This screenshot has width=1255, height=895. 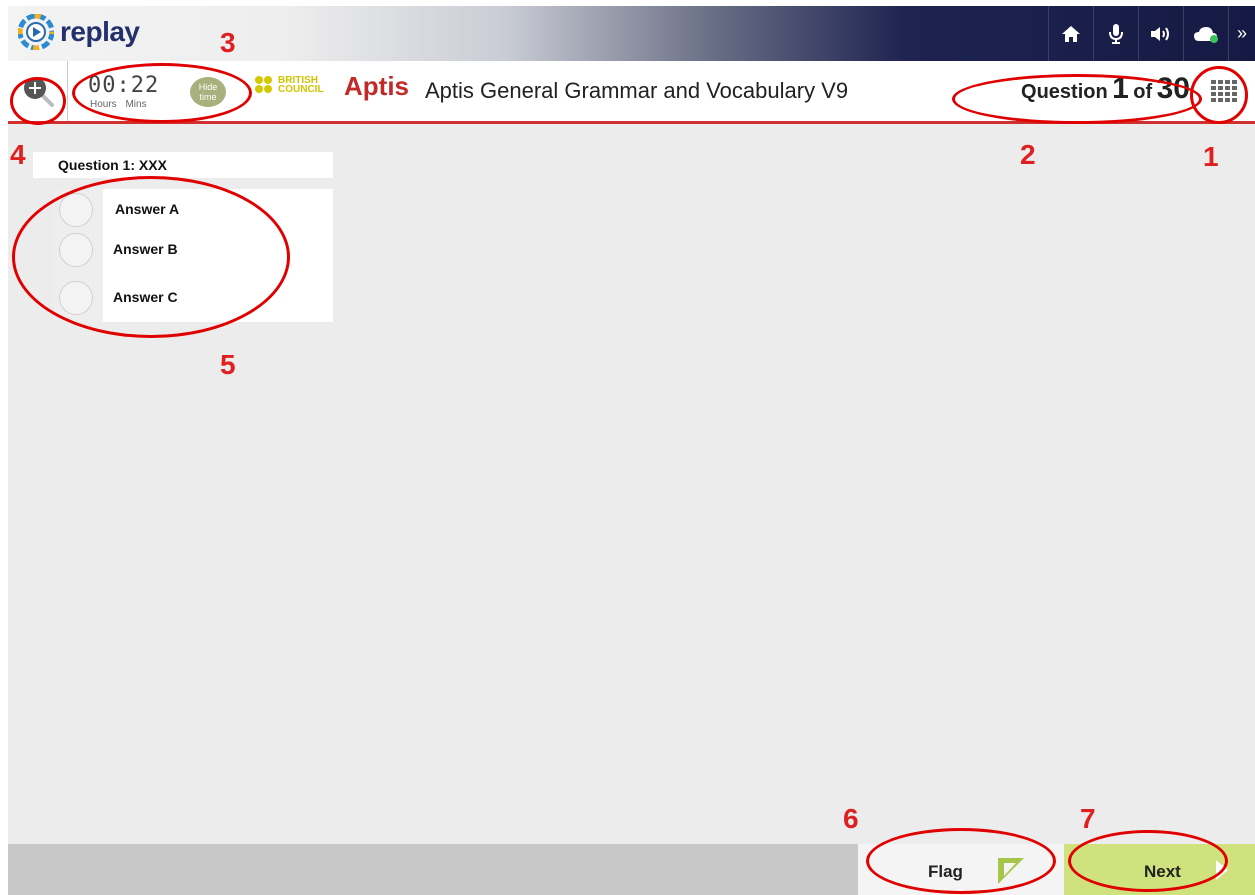 I want to click on timer-units: Hours Mins, so click(x=118, y=104).